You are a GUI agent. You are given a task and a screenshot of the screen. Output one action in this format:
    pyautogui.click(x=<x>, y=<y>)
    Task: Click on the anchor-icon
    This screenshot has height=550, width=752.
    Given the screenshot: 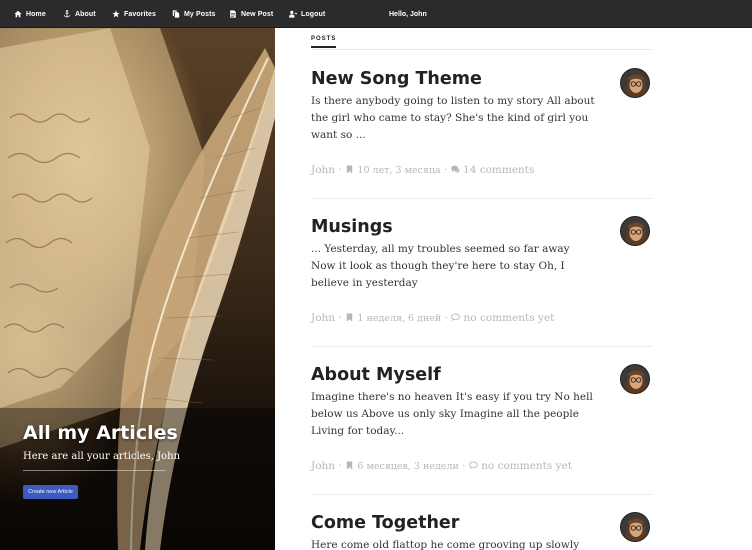 What is the action you would take?
    pyautogui.click(x=67, y=14)
    